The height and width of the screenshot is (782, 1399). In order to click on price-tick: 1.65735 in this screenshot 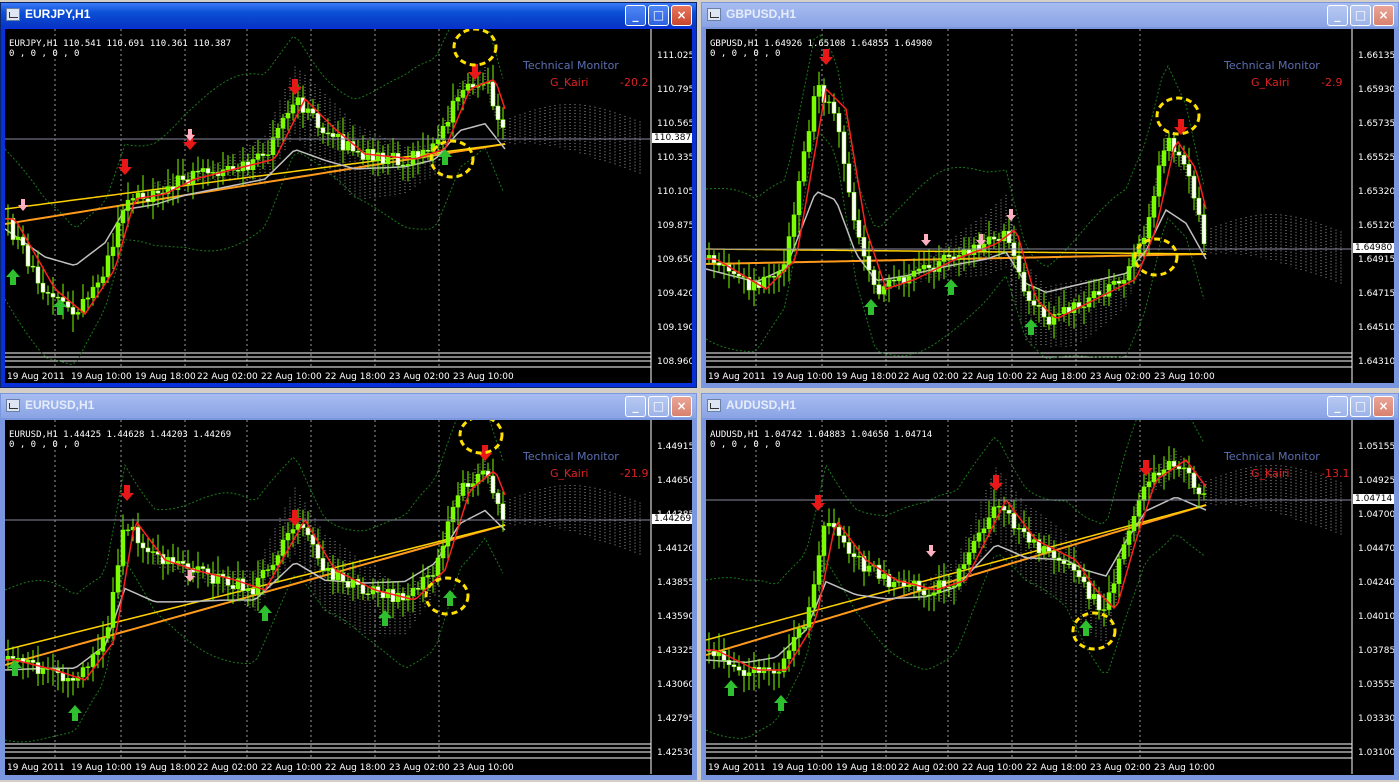, I will do `click(1376, 124)`.